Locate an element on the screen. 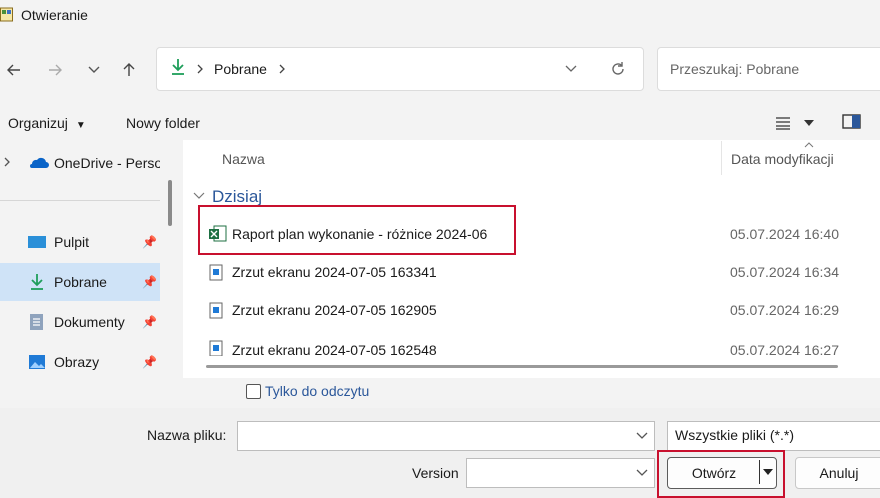  column-header-name: Nazwa is located at coordinates (243, 159).